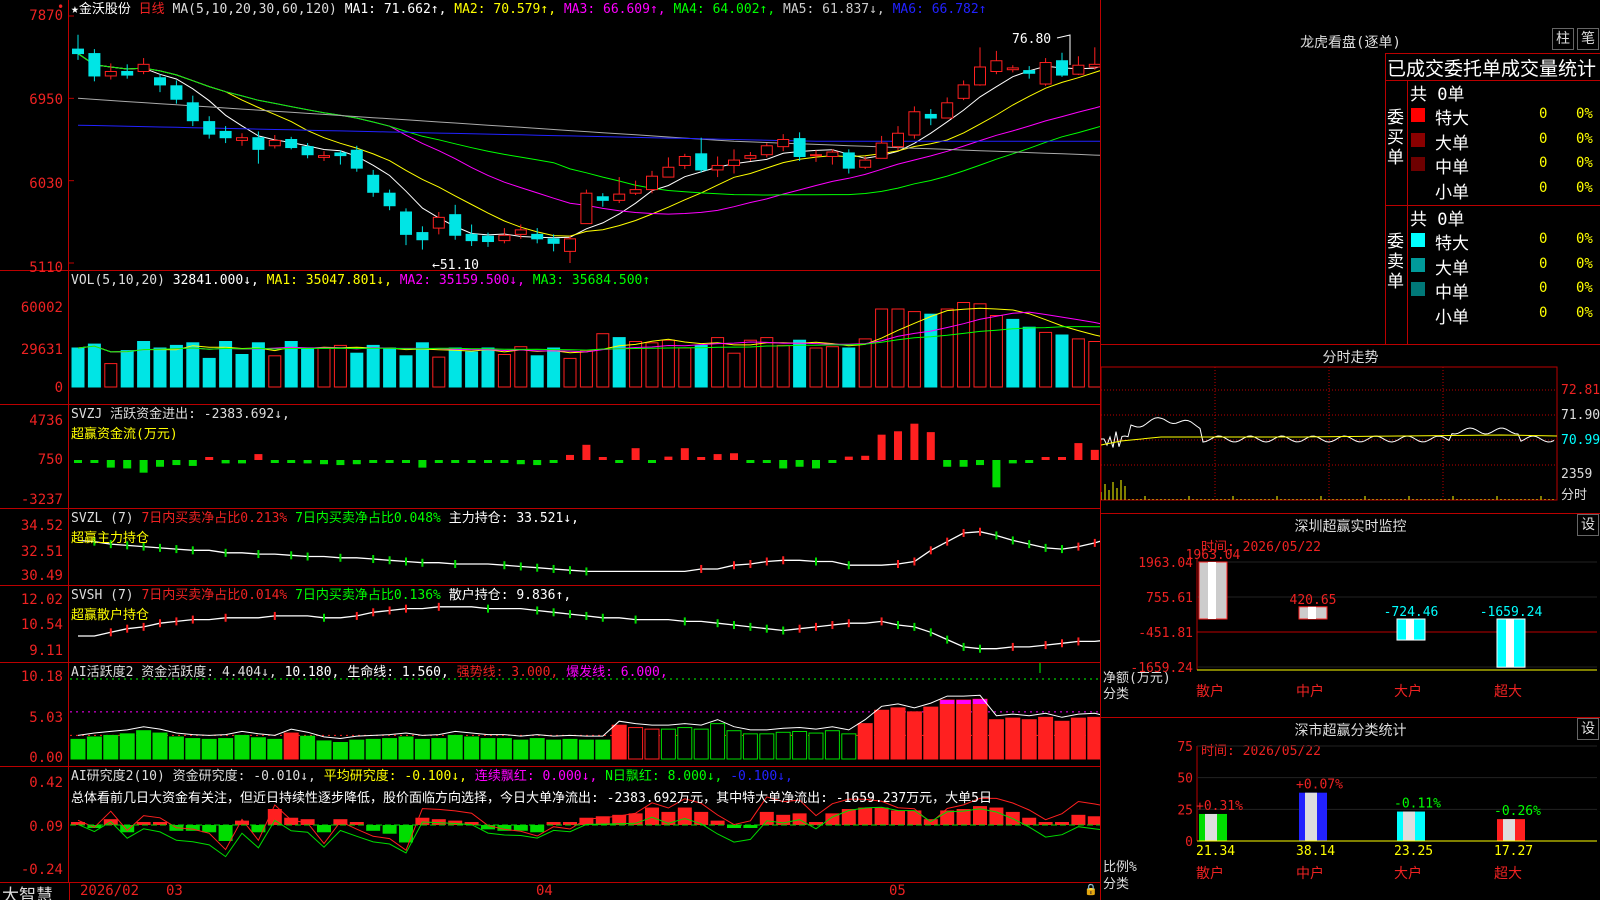  I want to click on dragon-table-header: 已成交委托单成交量统计, so click(1492, 69).